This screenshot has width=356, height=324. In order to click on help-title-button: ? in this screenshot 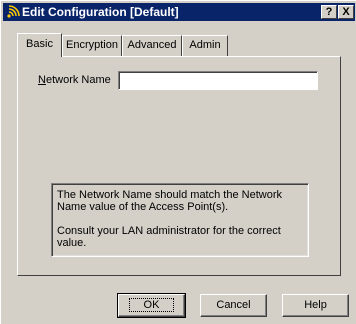, I will do `click(329, 12)`.